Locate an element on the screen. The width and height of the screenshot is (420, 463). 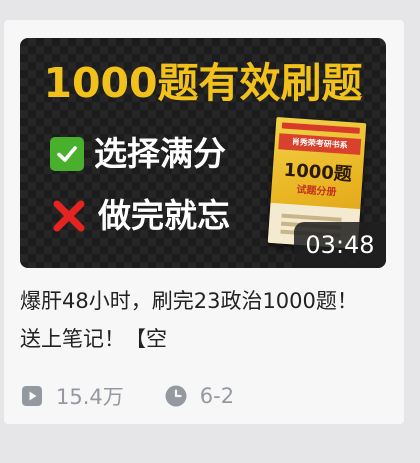
thumbnail-point-bad: 做完就忘 is located at coordinates (140, 216).